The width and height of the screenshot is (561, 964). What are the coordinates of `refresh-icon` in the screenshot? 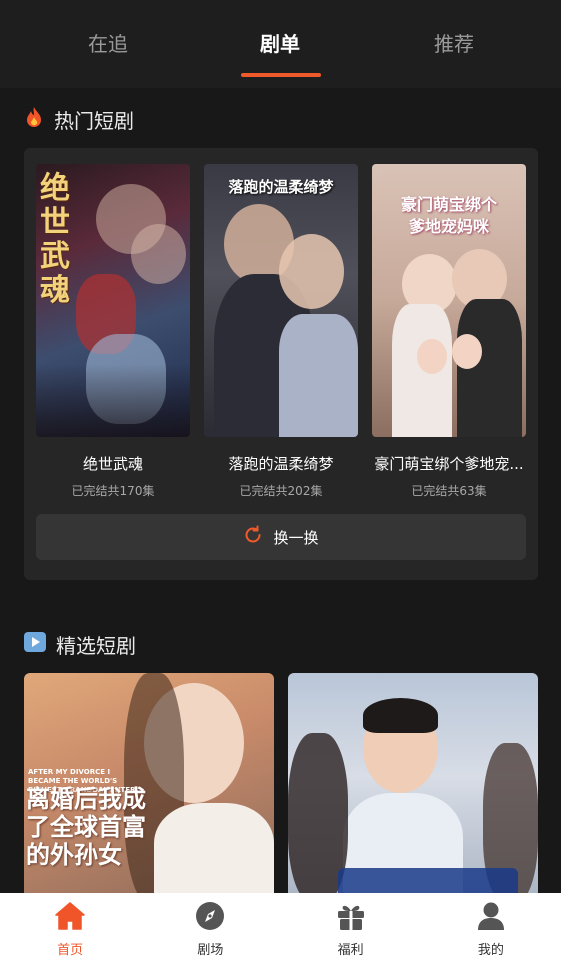 It's located at (253, 537).